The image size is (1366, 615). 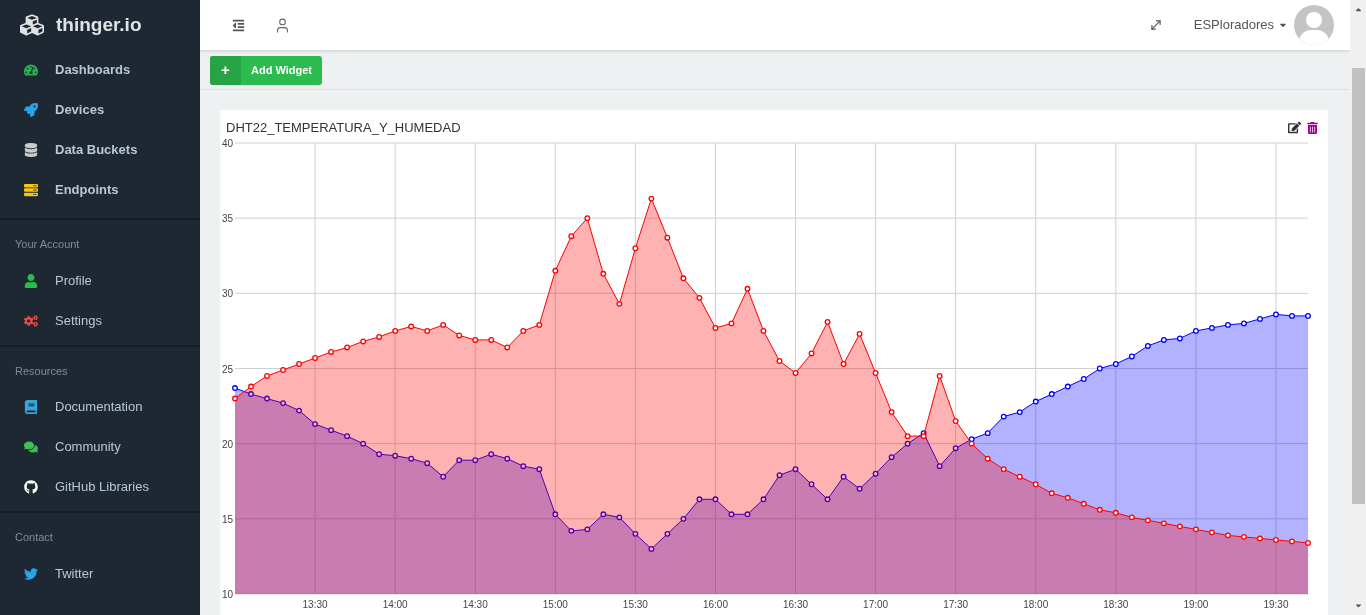 What do you see at coordinates (227, 444) in the screenshot?
I see `y-tick-label: 20` at bounding box center [227, 444].